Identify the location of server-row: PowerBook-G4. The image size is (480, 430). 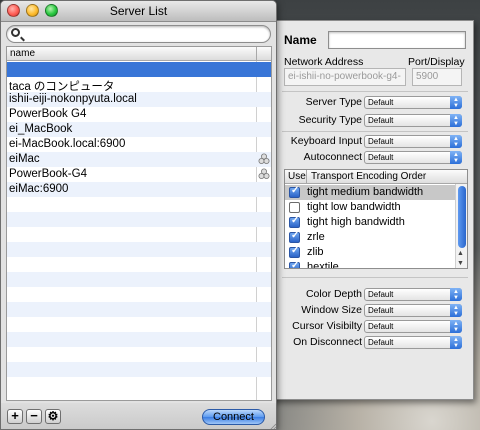
(139, 174).